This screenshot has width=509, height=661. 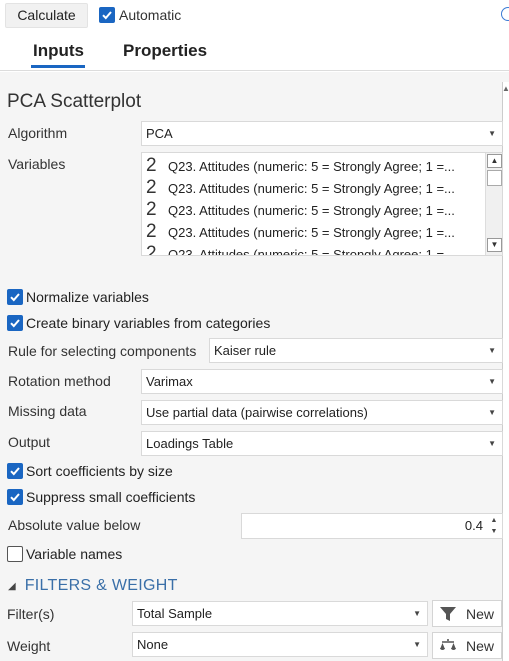 I want to click on variables-scrollbar: ▲ ▼, so click(x=493, y=204).